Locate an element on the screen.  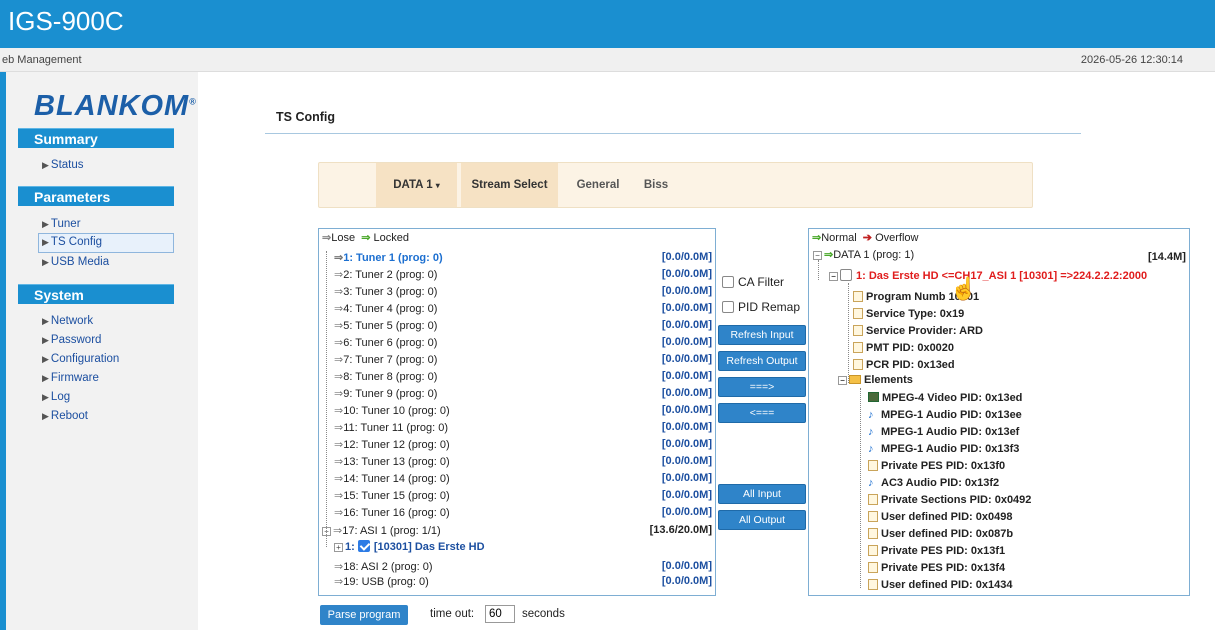
input-stream-row: ⇒19: USB (prog: 0) is located at coordinates (381, 581).